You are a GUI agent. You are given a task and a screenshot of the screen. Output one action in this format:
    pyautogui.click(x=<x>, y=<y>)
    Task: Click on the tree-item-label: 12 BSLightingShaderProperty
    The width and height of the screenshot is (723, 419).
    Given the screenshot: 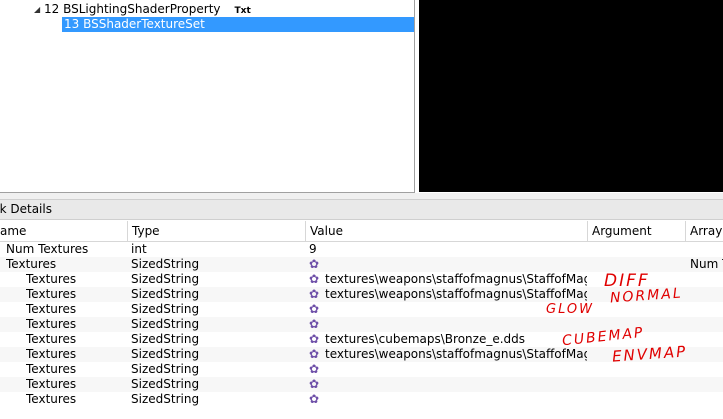 What is the action you would take?
    pyautogui.click(x=132, y=9)
    